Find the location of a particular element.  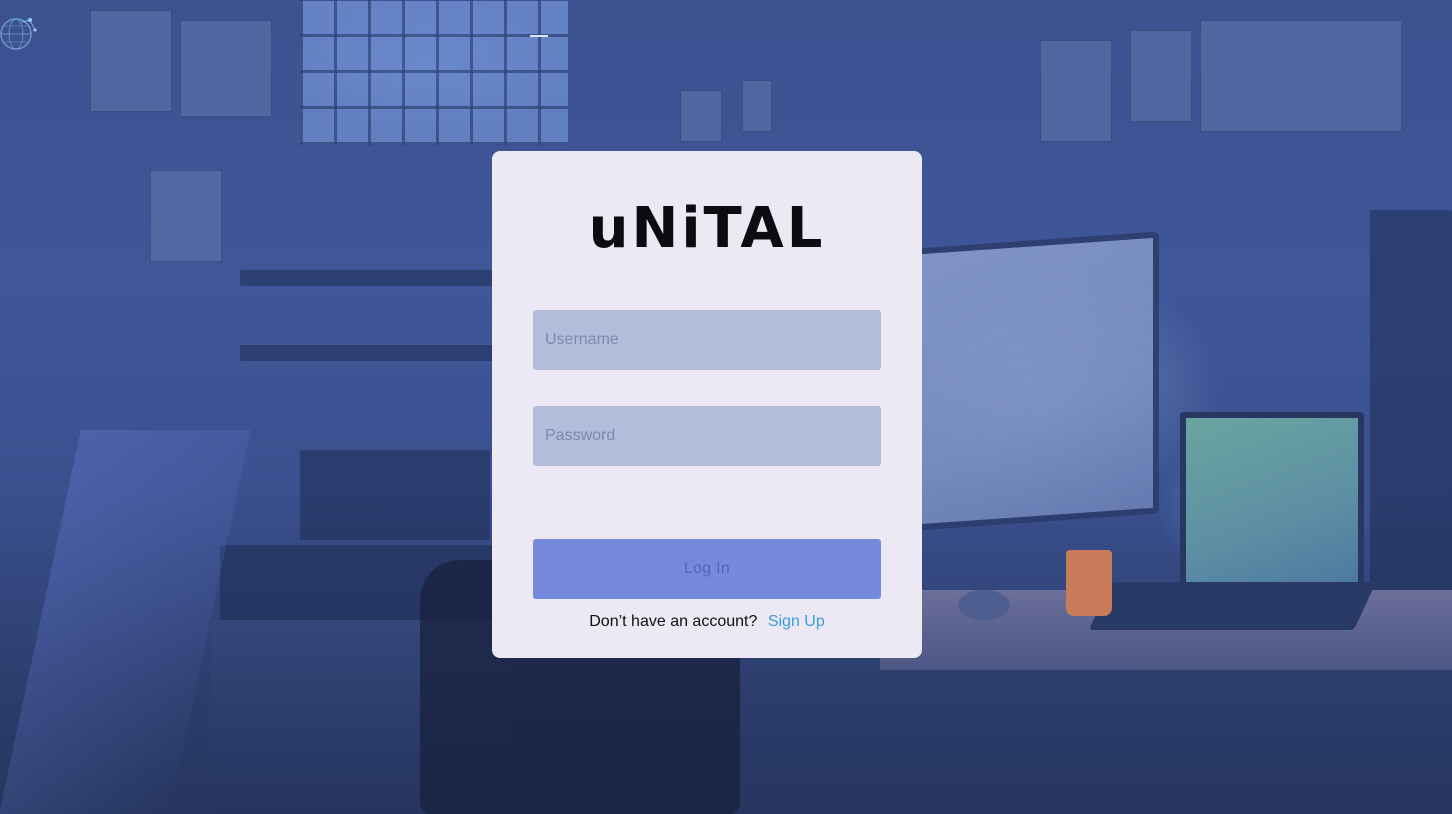

login-button: Log In is located at coordinates (707, 569).